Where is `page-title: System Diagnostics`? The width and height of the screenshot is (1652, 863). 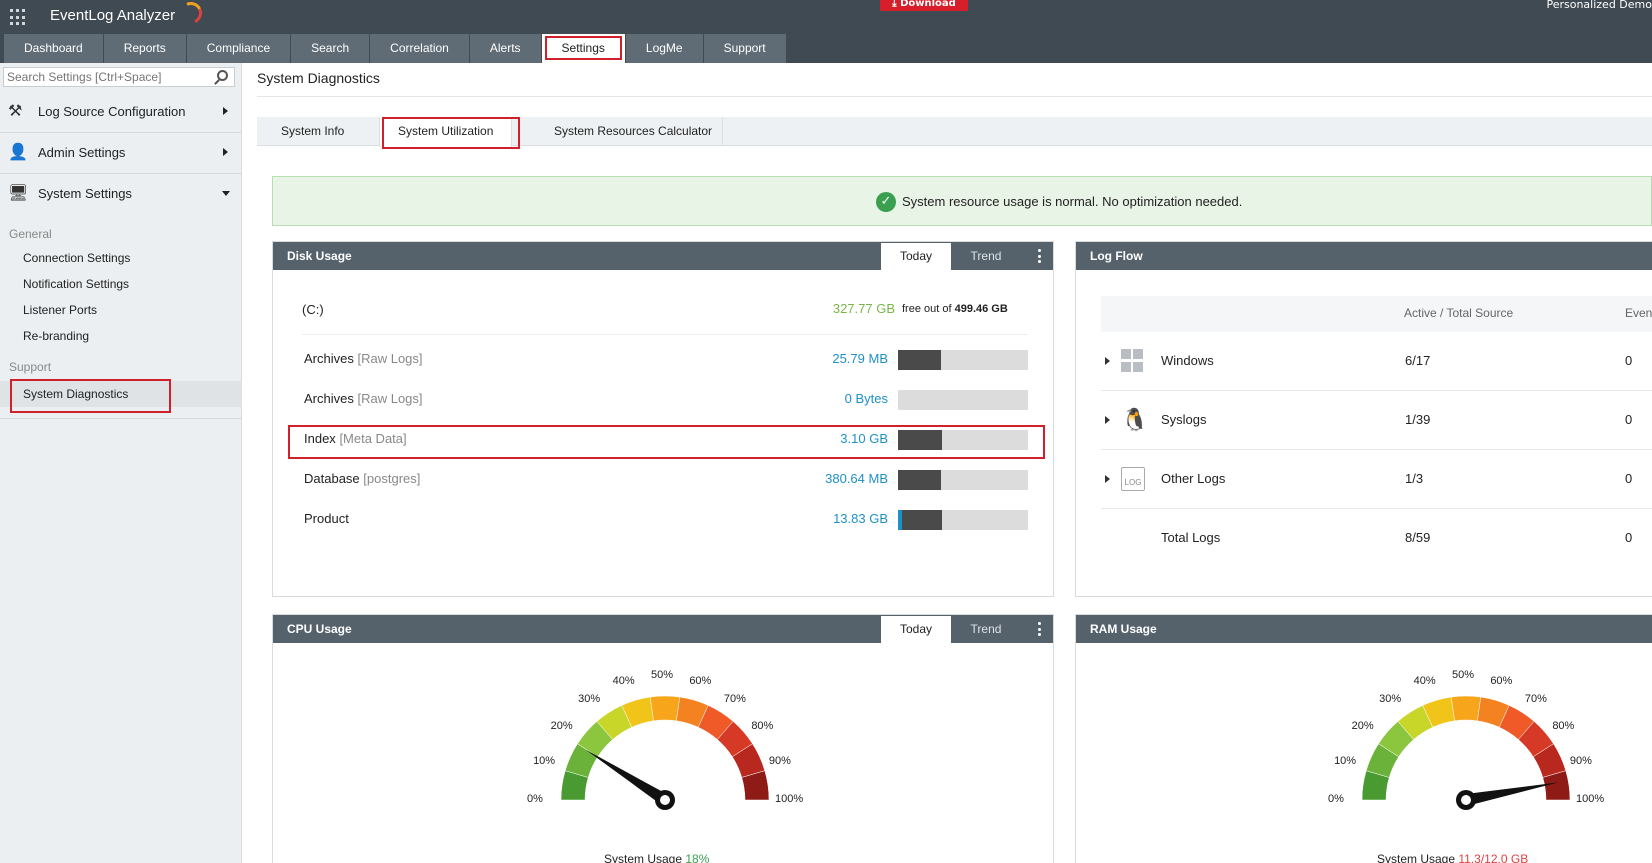
page-title: System Diagnostics is located at coordinates (318, 78).